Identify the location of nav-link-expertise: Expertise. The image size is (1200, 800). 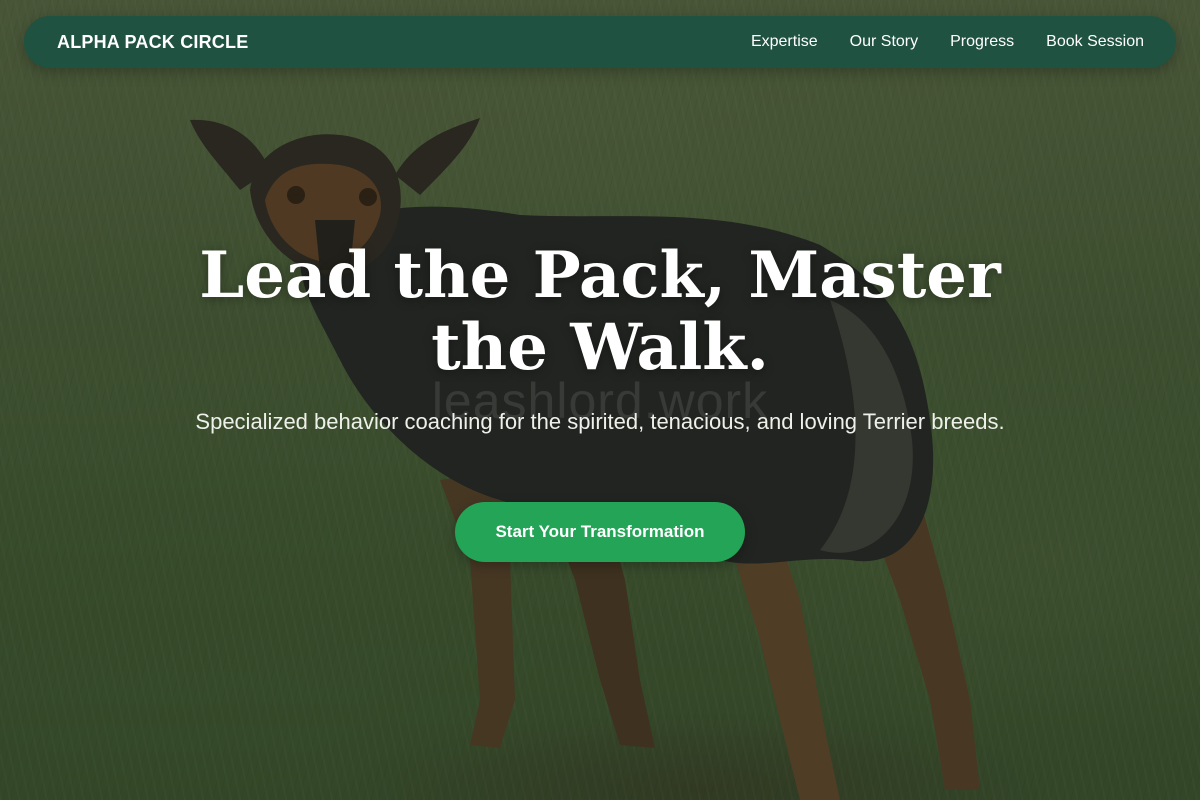
(784, 42).